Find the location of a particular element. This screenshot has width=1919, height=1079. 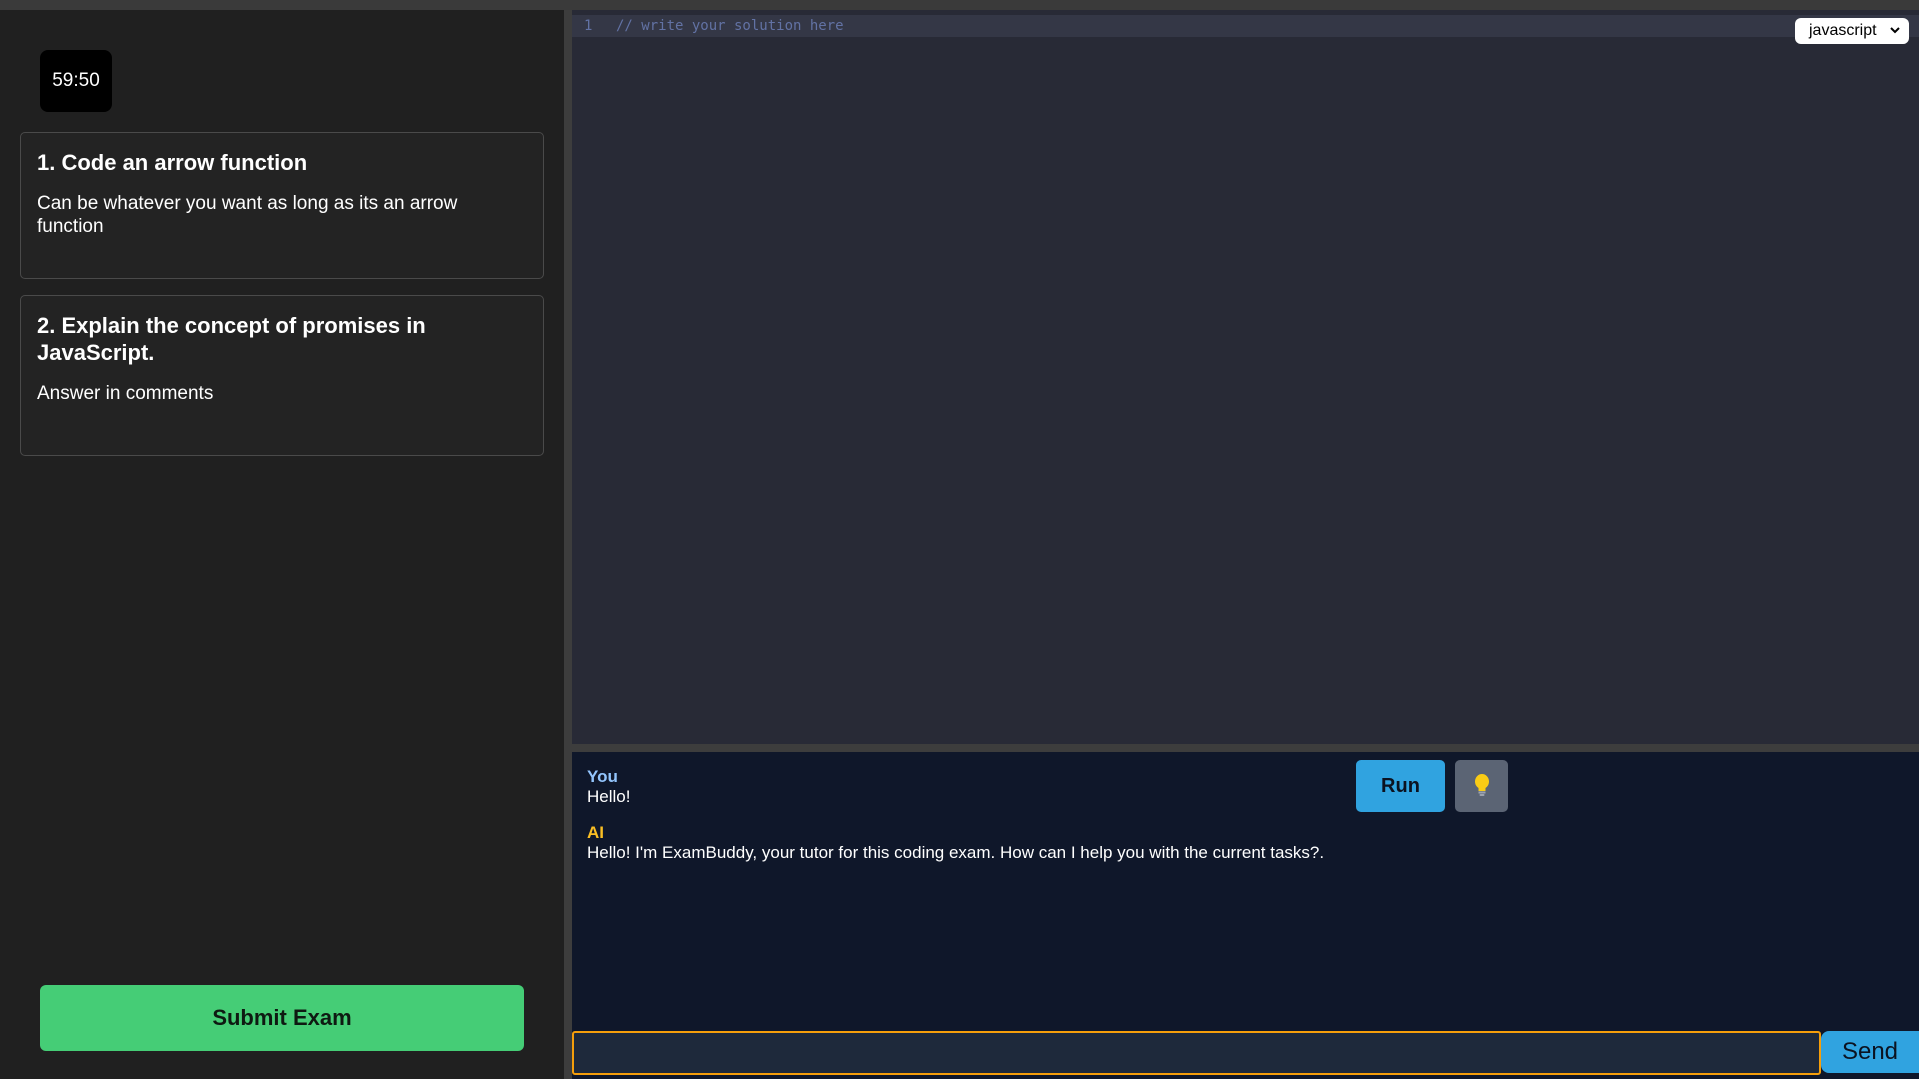

send-button: Send is located at coordinates (1870, 1052).